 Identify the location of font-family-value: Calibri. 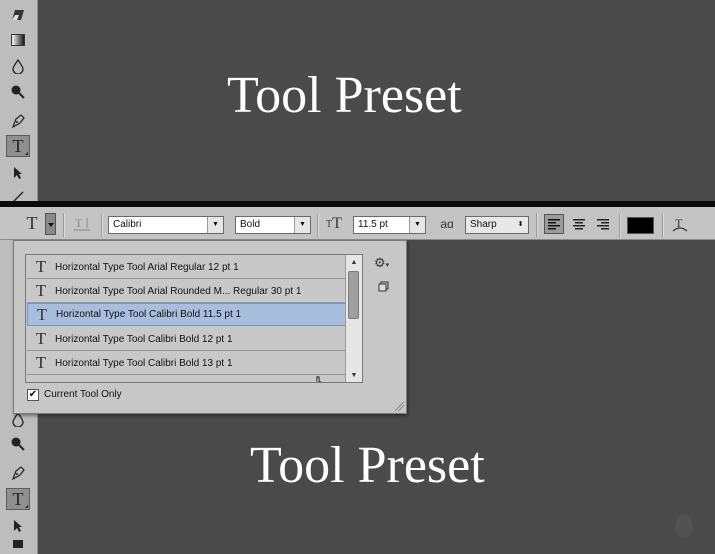
(127, 224).